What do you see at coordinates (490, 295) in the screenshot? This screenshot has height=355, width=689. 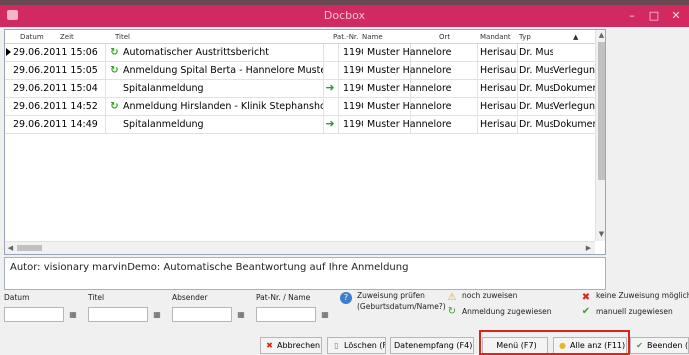 I see `legend-pending-line1: noch zuweisen` at bounding box center [490, 295].